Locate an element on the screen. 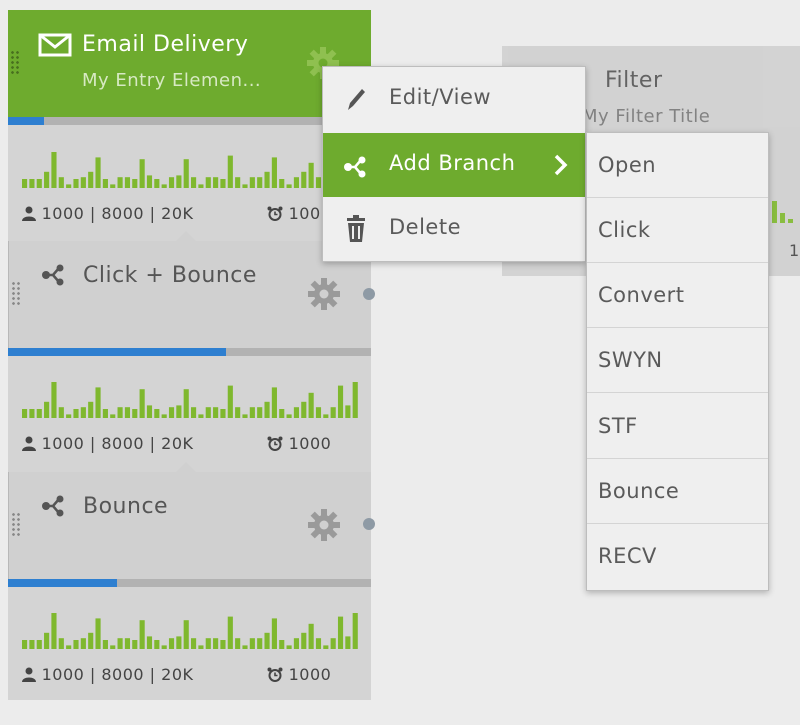  stats-row: 1000 | 8000 | 20K is located at coordinates (108, 213).